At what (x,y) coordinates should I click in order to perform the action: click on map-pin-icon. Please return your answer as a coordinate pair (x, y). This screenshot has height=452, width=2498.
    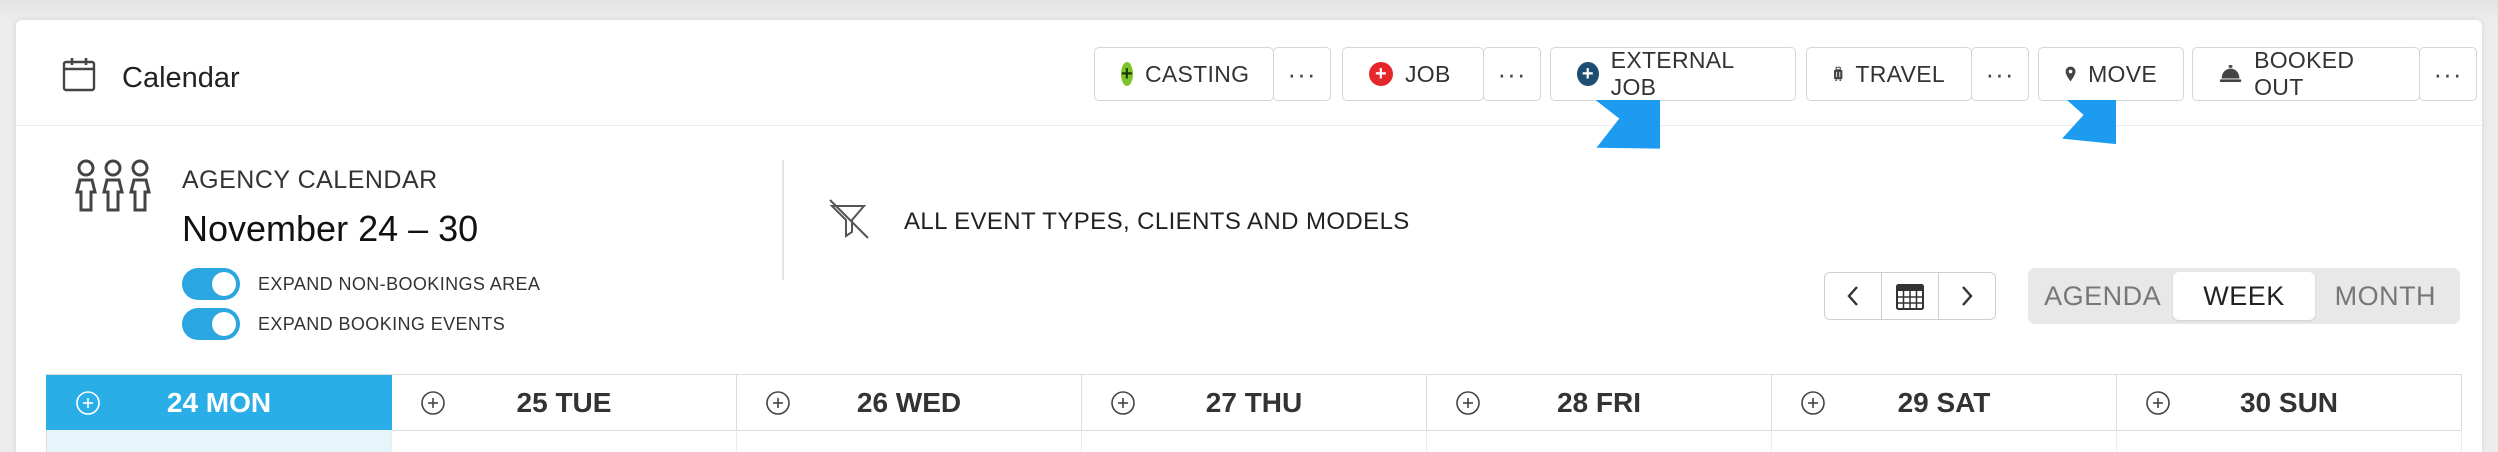
    Looking at the image, I should click on (2070, 74).